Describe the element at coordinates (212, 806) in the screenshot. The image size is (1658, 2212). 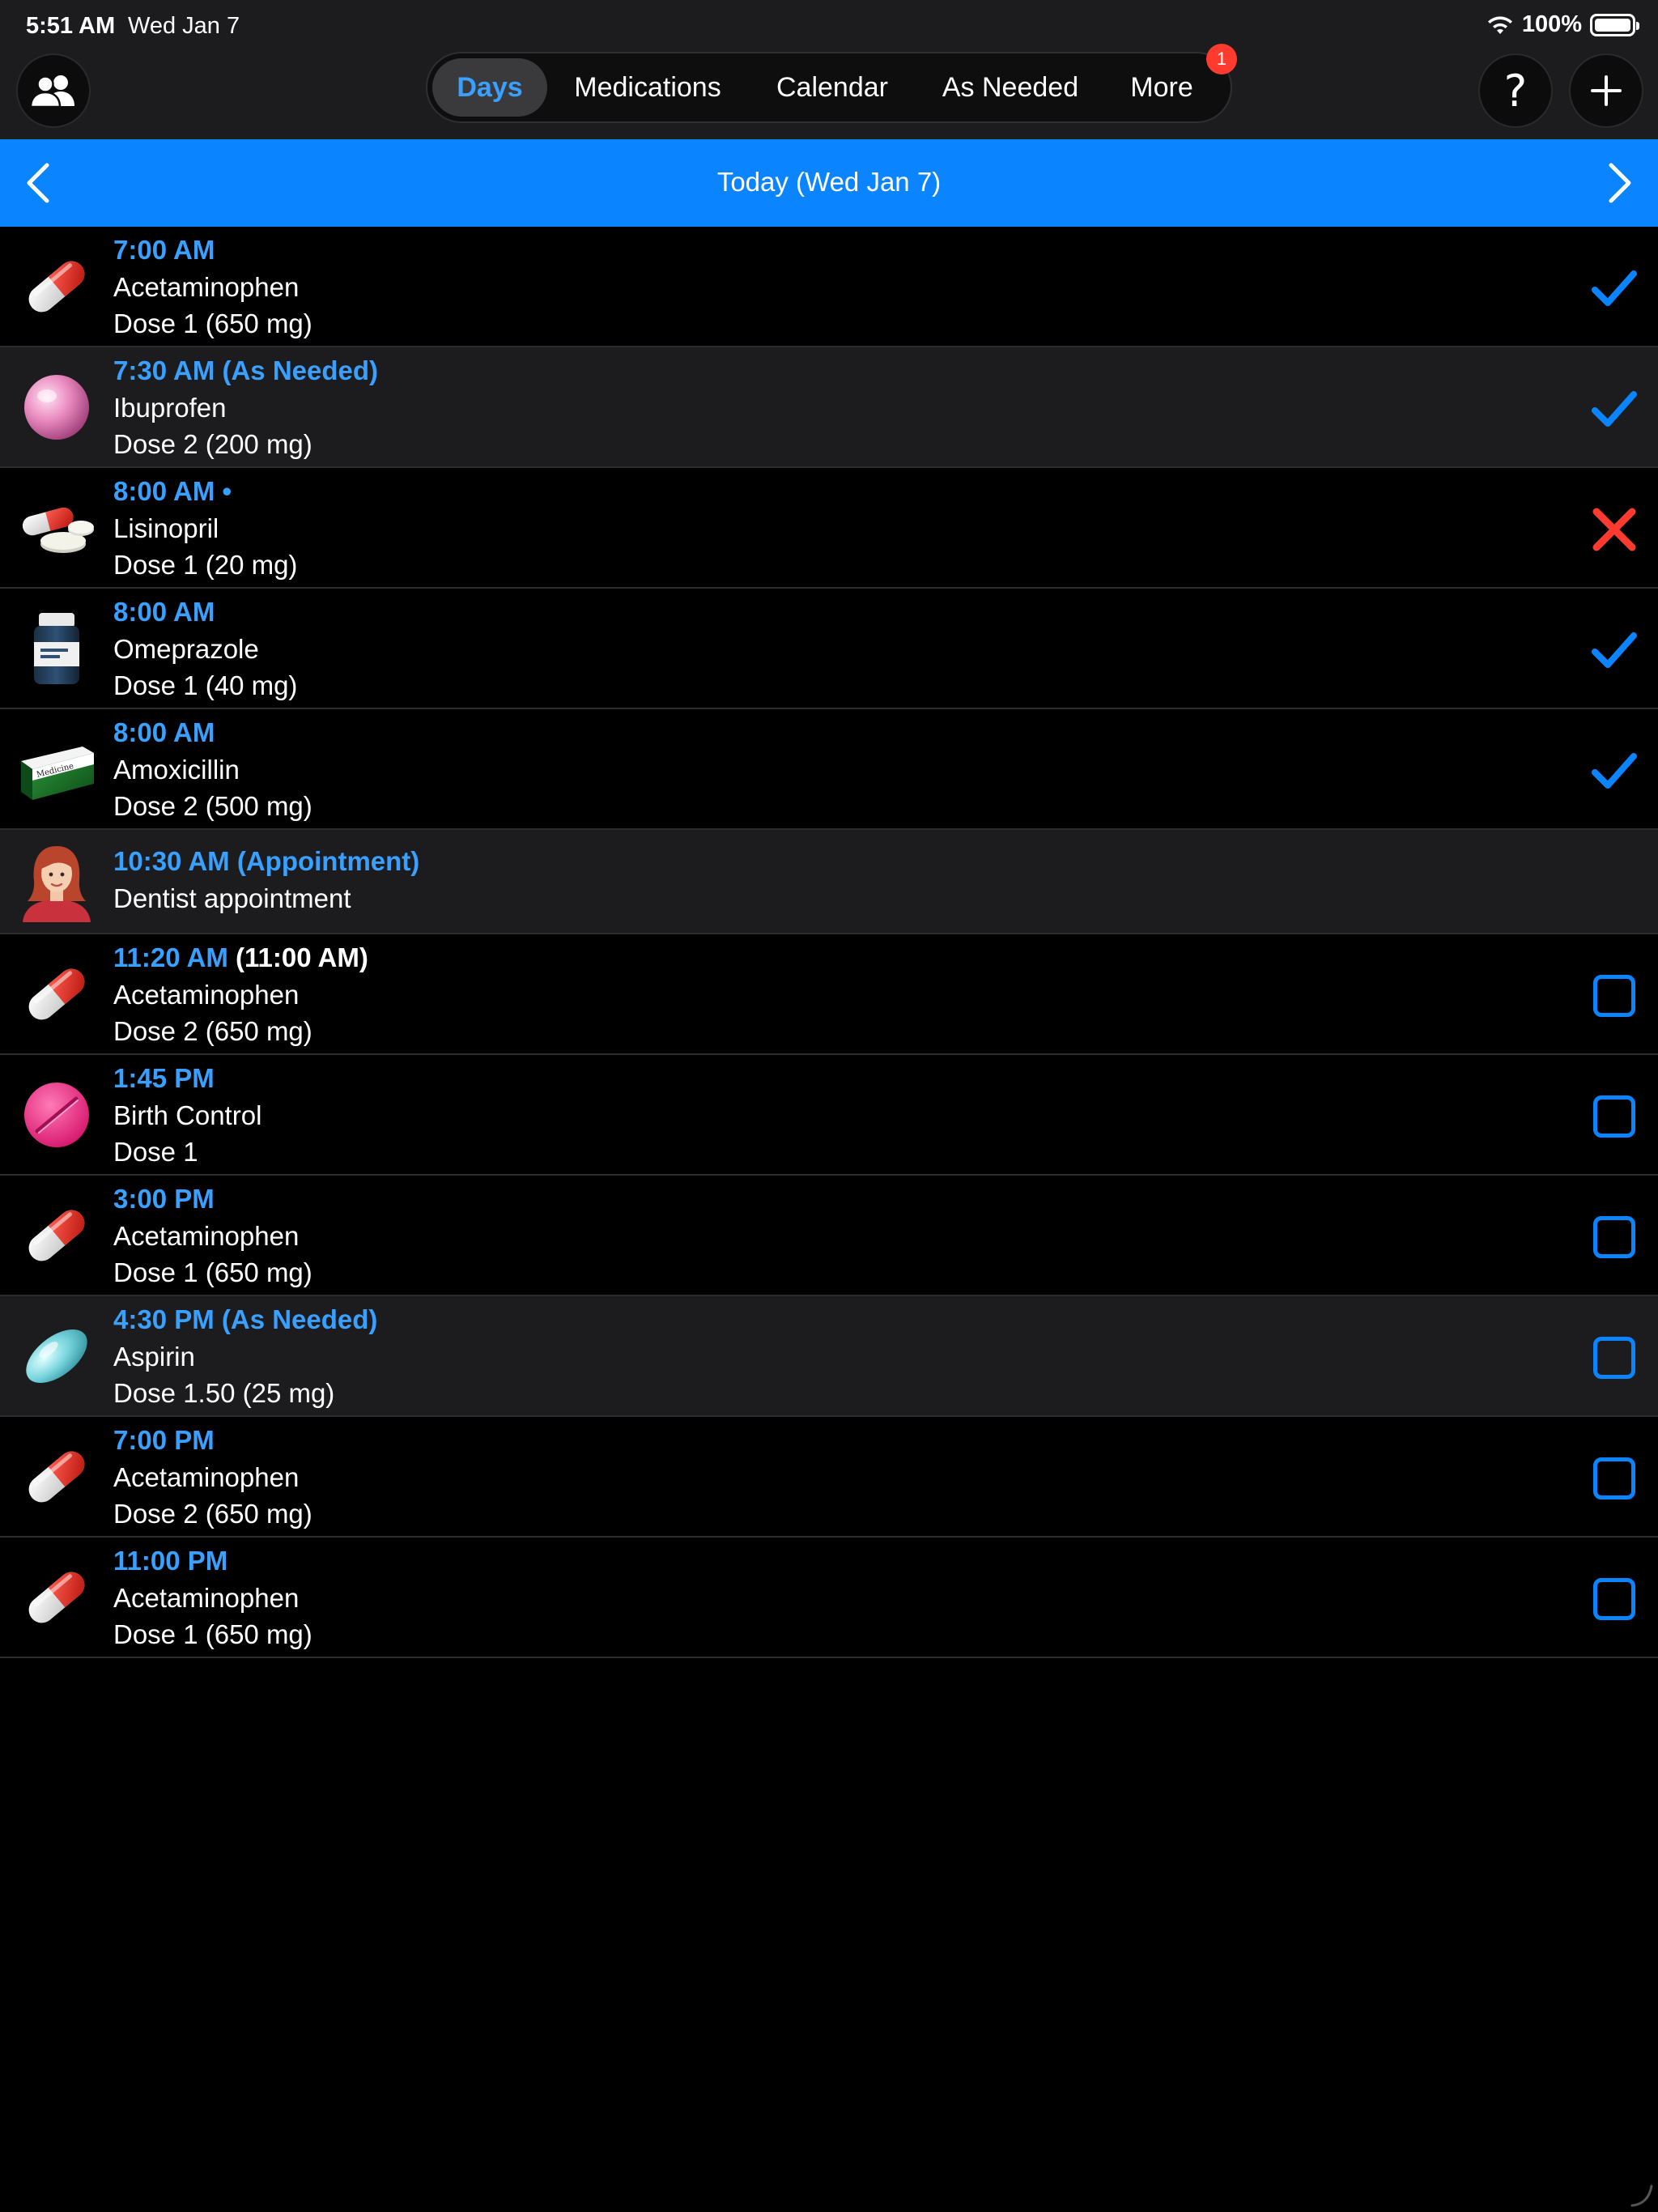
I see `dose-amount: Dose 2 (500 mg)` at that location.